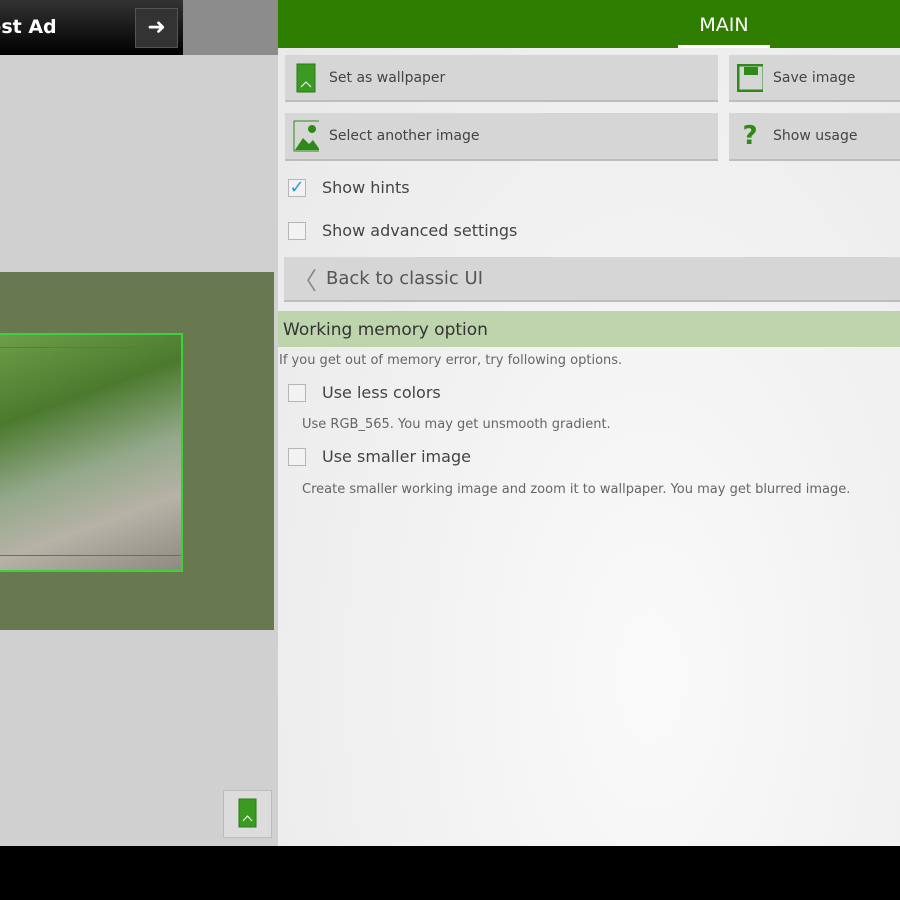 This screenshot has height=900, width=900. What do you see at coordinates (724, 24) in the screenshot?
I see `tab-main: MAIN` at bounding box center [724, 24].